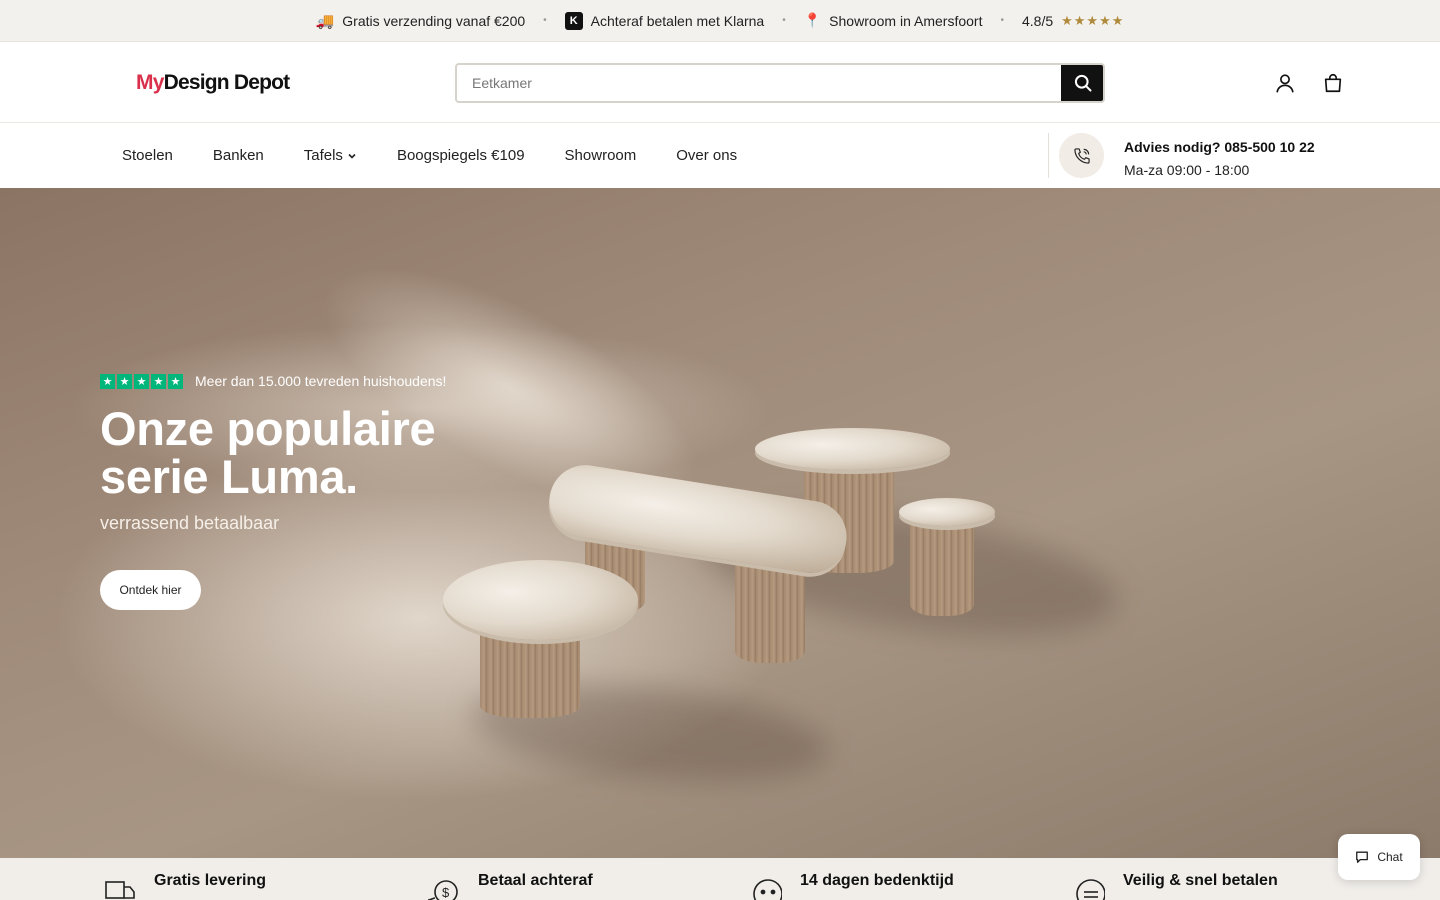  I want to click on showroom-usp: 📍 Showroom in Amersfoort, so click(893, 20).